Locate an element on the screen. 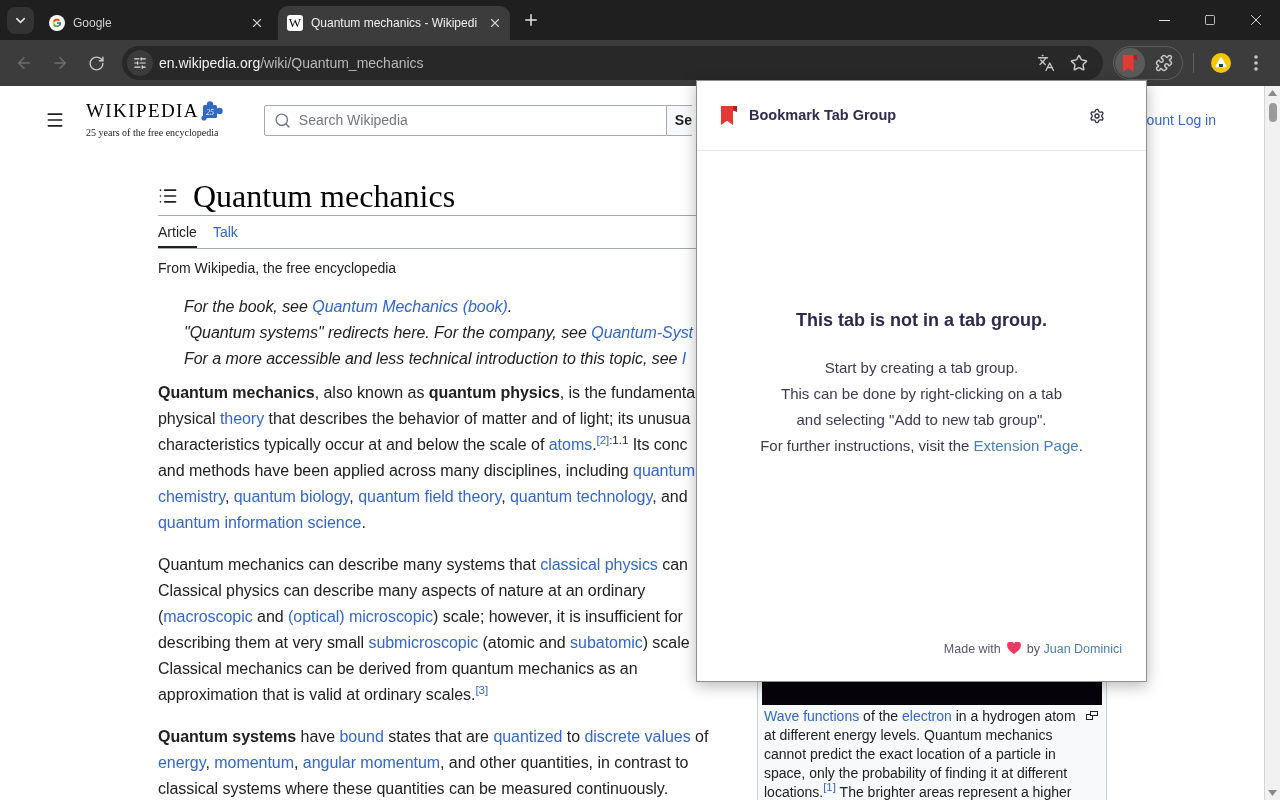 Image resolution: width=1280 pixels, height=800 pixels. text-link: Wave functions is located at coordinates (812, 716).